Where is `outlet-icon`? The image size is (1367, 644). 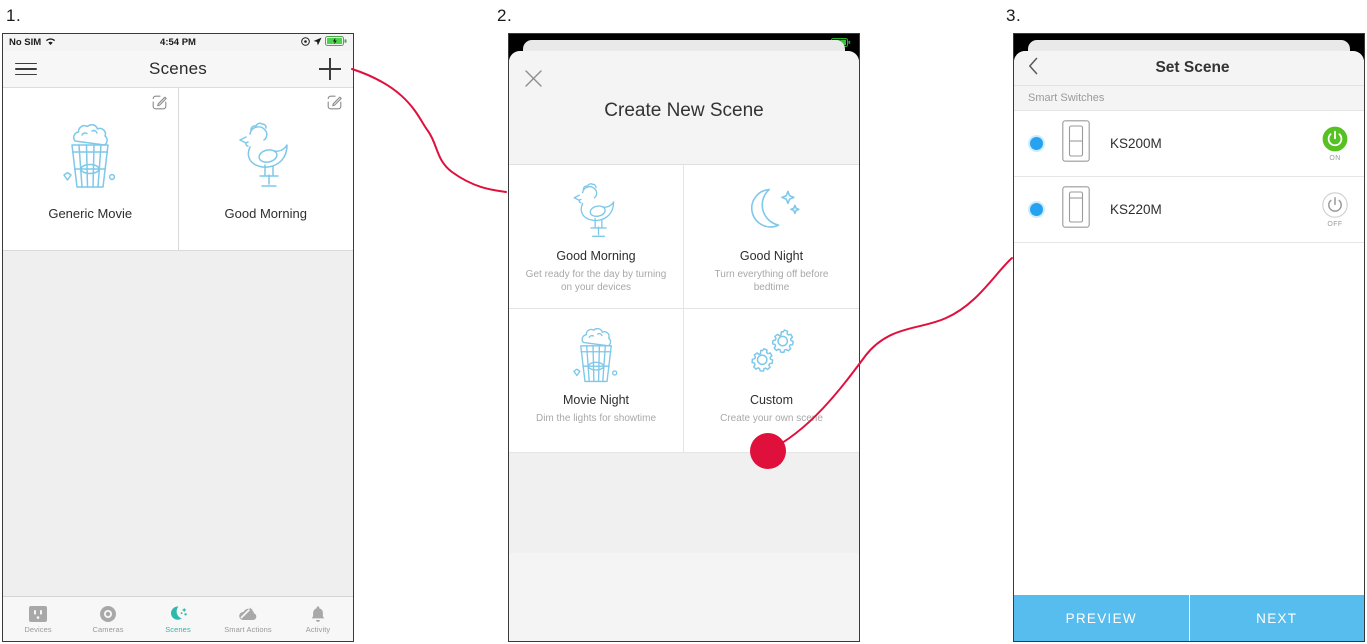
outlet-icon is located at coordinates (38, 613).